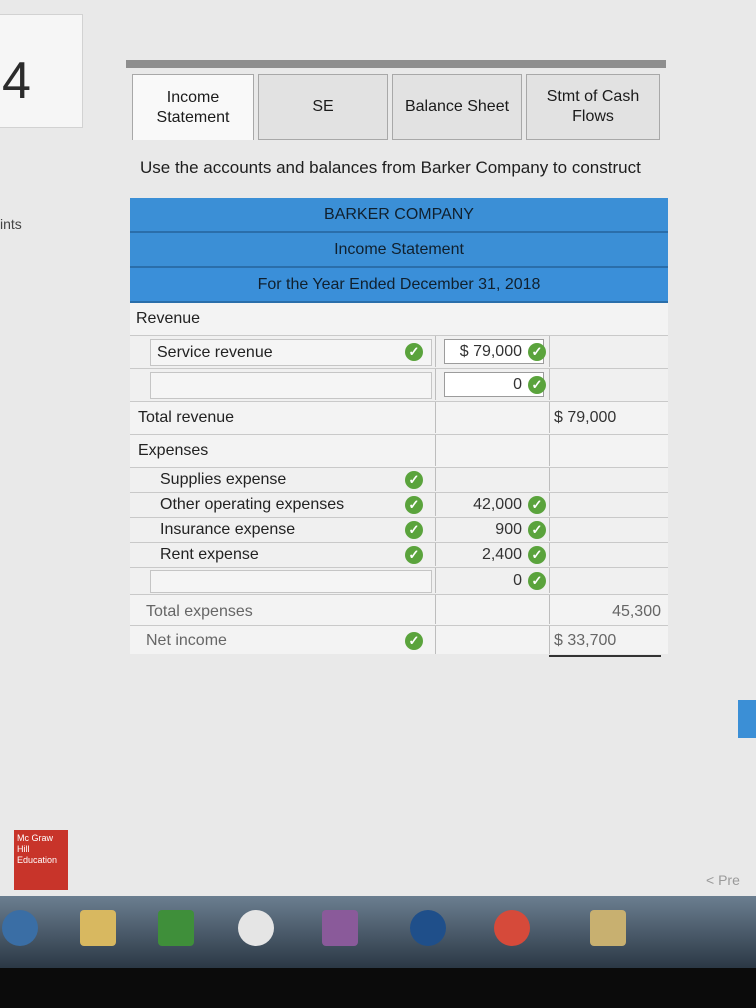 Image resolution: width=756 pixels, height=1008 pixels. What do you see at coordinates (609, 384) in the screenshot?
I see `blank-revenue-total-cell` at bounding box center [609, 384].